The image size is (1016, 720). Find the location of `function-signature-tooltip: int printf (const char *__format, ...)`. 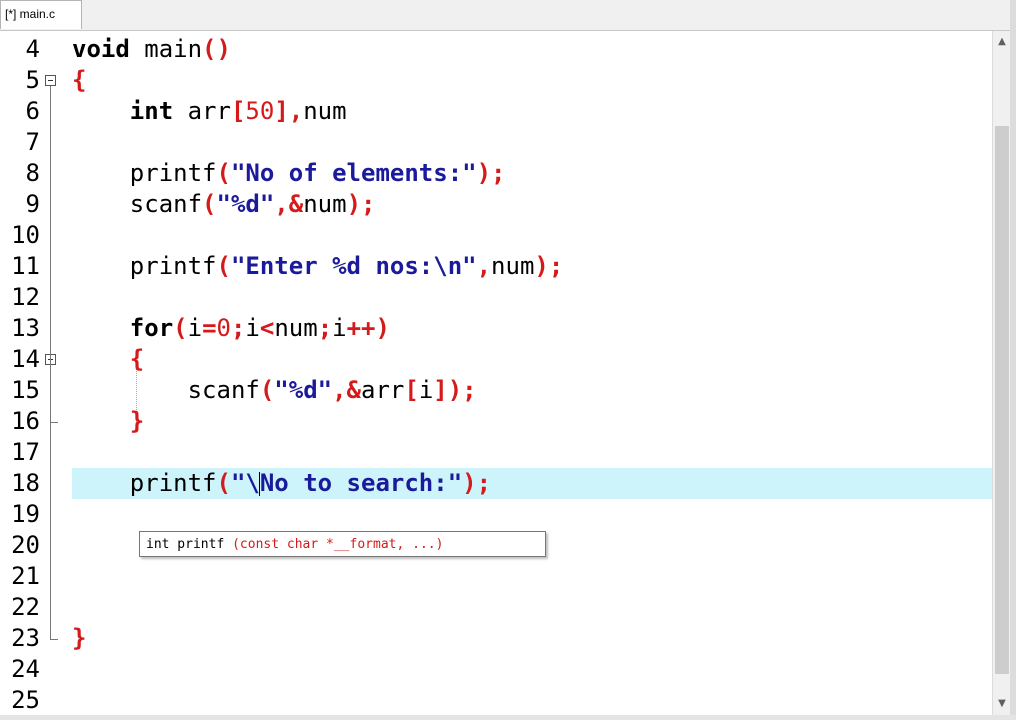

function-signature-tooltip: int printf (const char *__format, ...) is located at coordinates (342, 544).